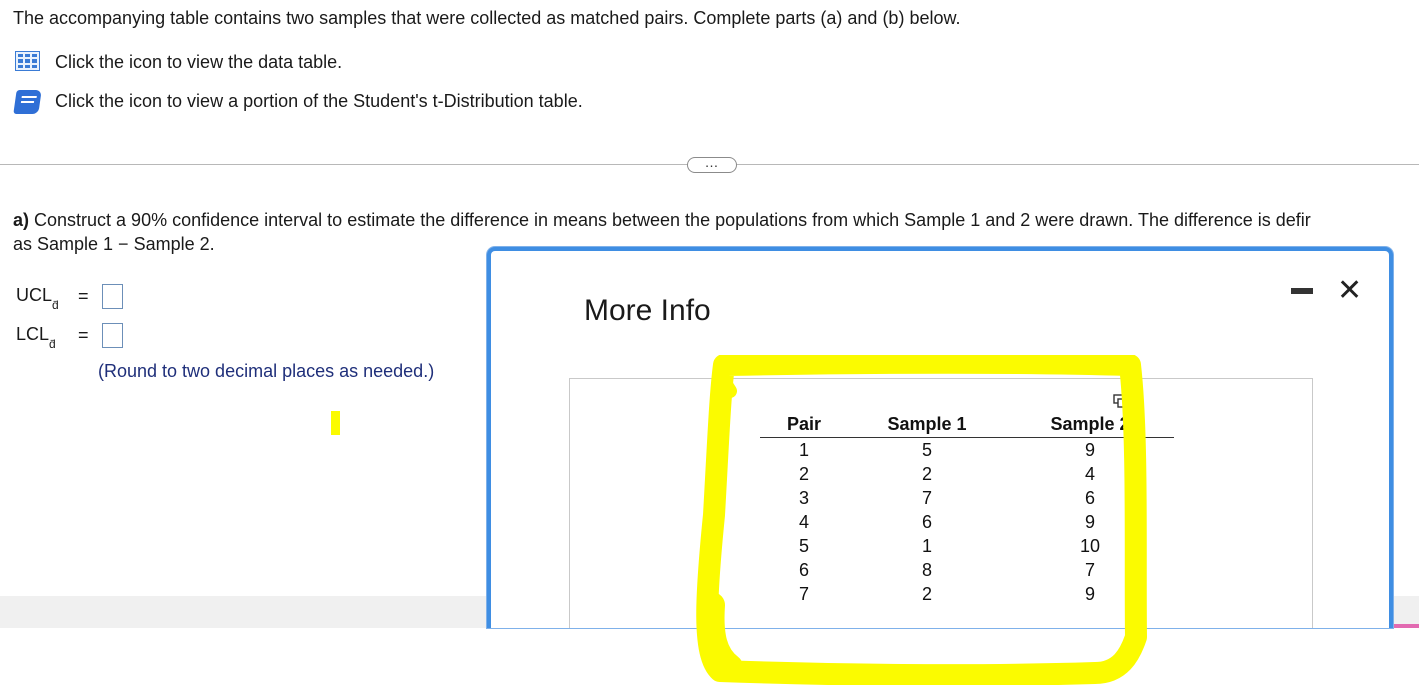 This screenshot has height=685, width=1419. What do you see at coordinates (335, 423) in the screenshot?
I see `highlight-mark` at bounding box center [335, 423].